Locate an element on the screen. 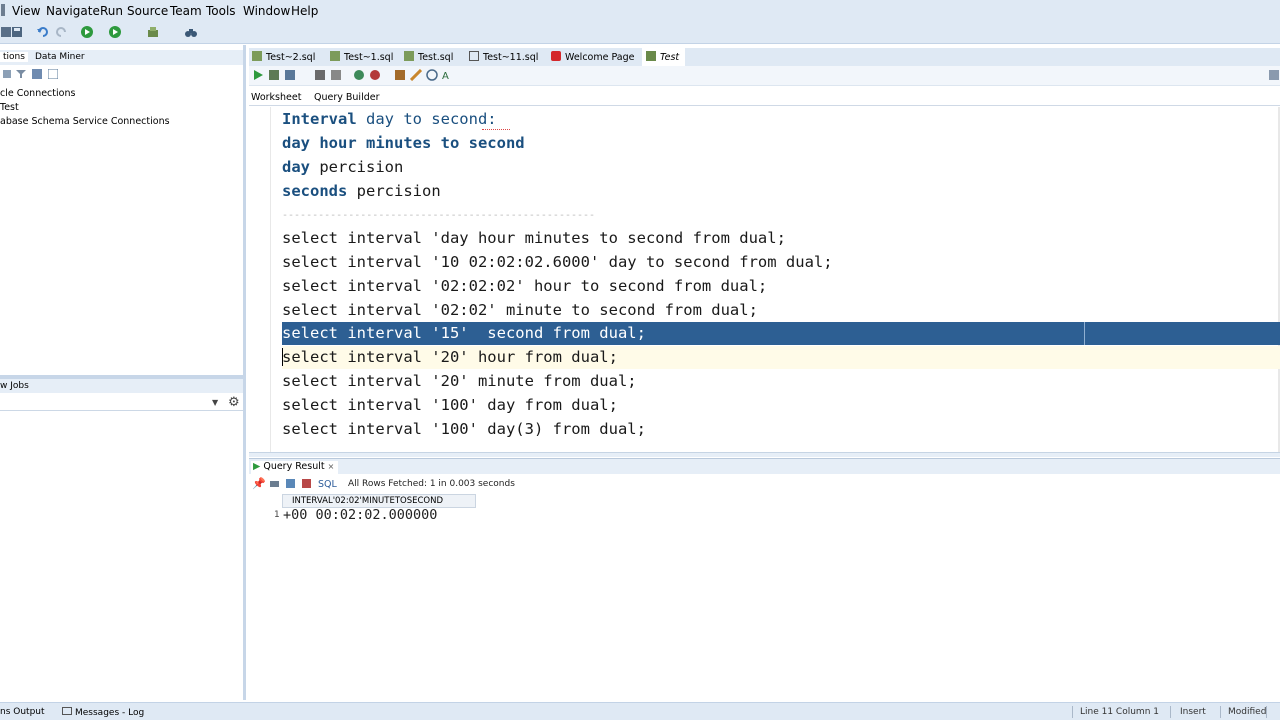  modified-state: Modified is located at coordinates (1247, 712).